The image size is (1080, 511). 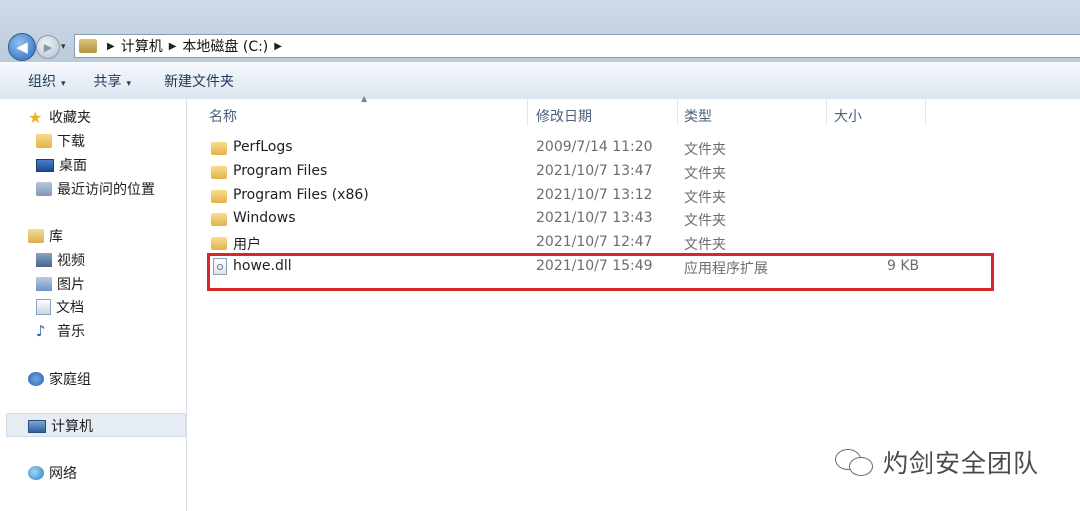 I want to click on file-modified: 2021/10/7 13:43, so click(x=594, y=218).